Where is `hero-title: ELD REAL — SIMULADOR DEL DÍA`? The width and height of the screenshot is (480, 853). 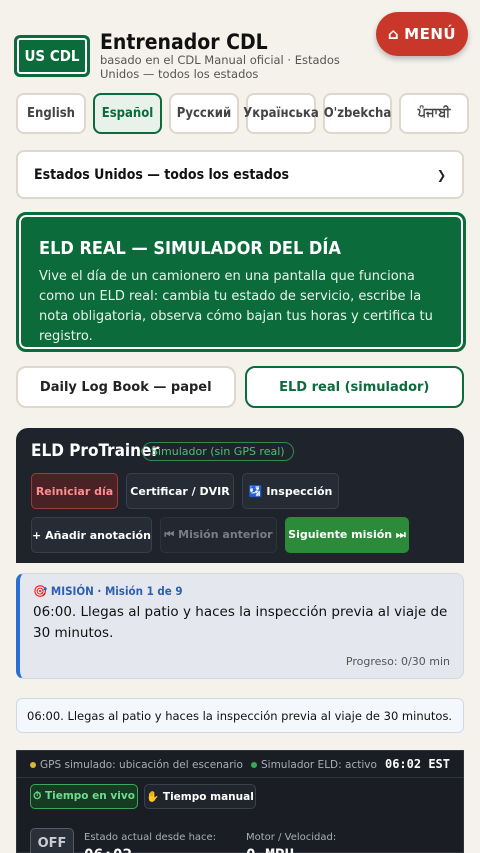
hero-title: ELD REAL — SIMULADOR DEL DÍA is located at coordinates (190, 248).